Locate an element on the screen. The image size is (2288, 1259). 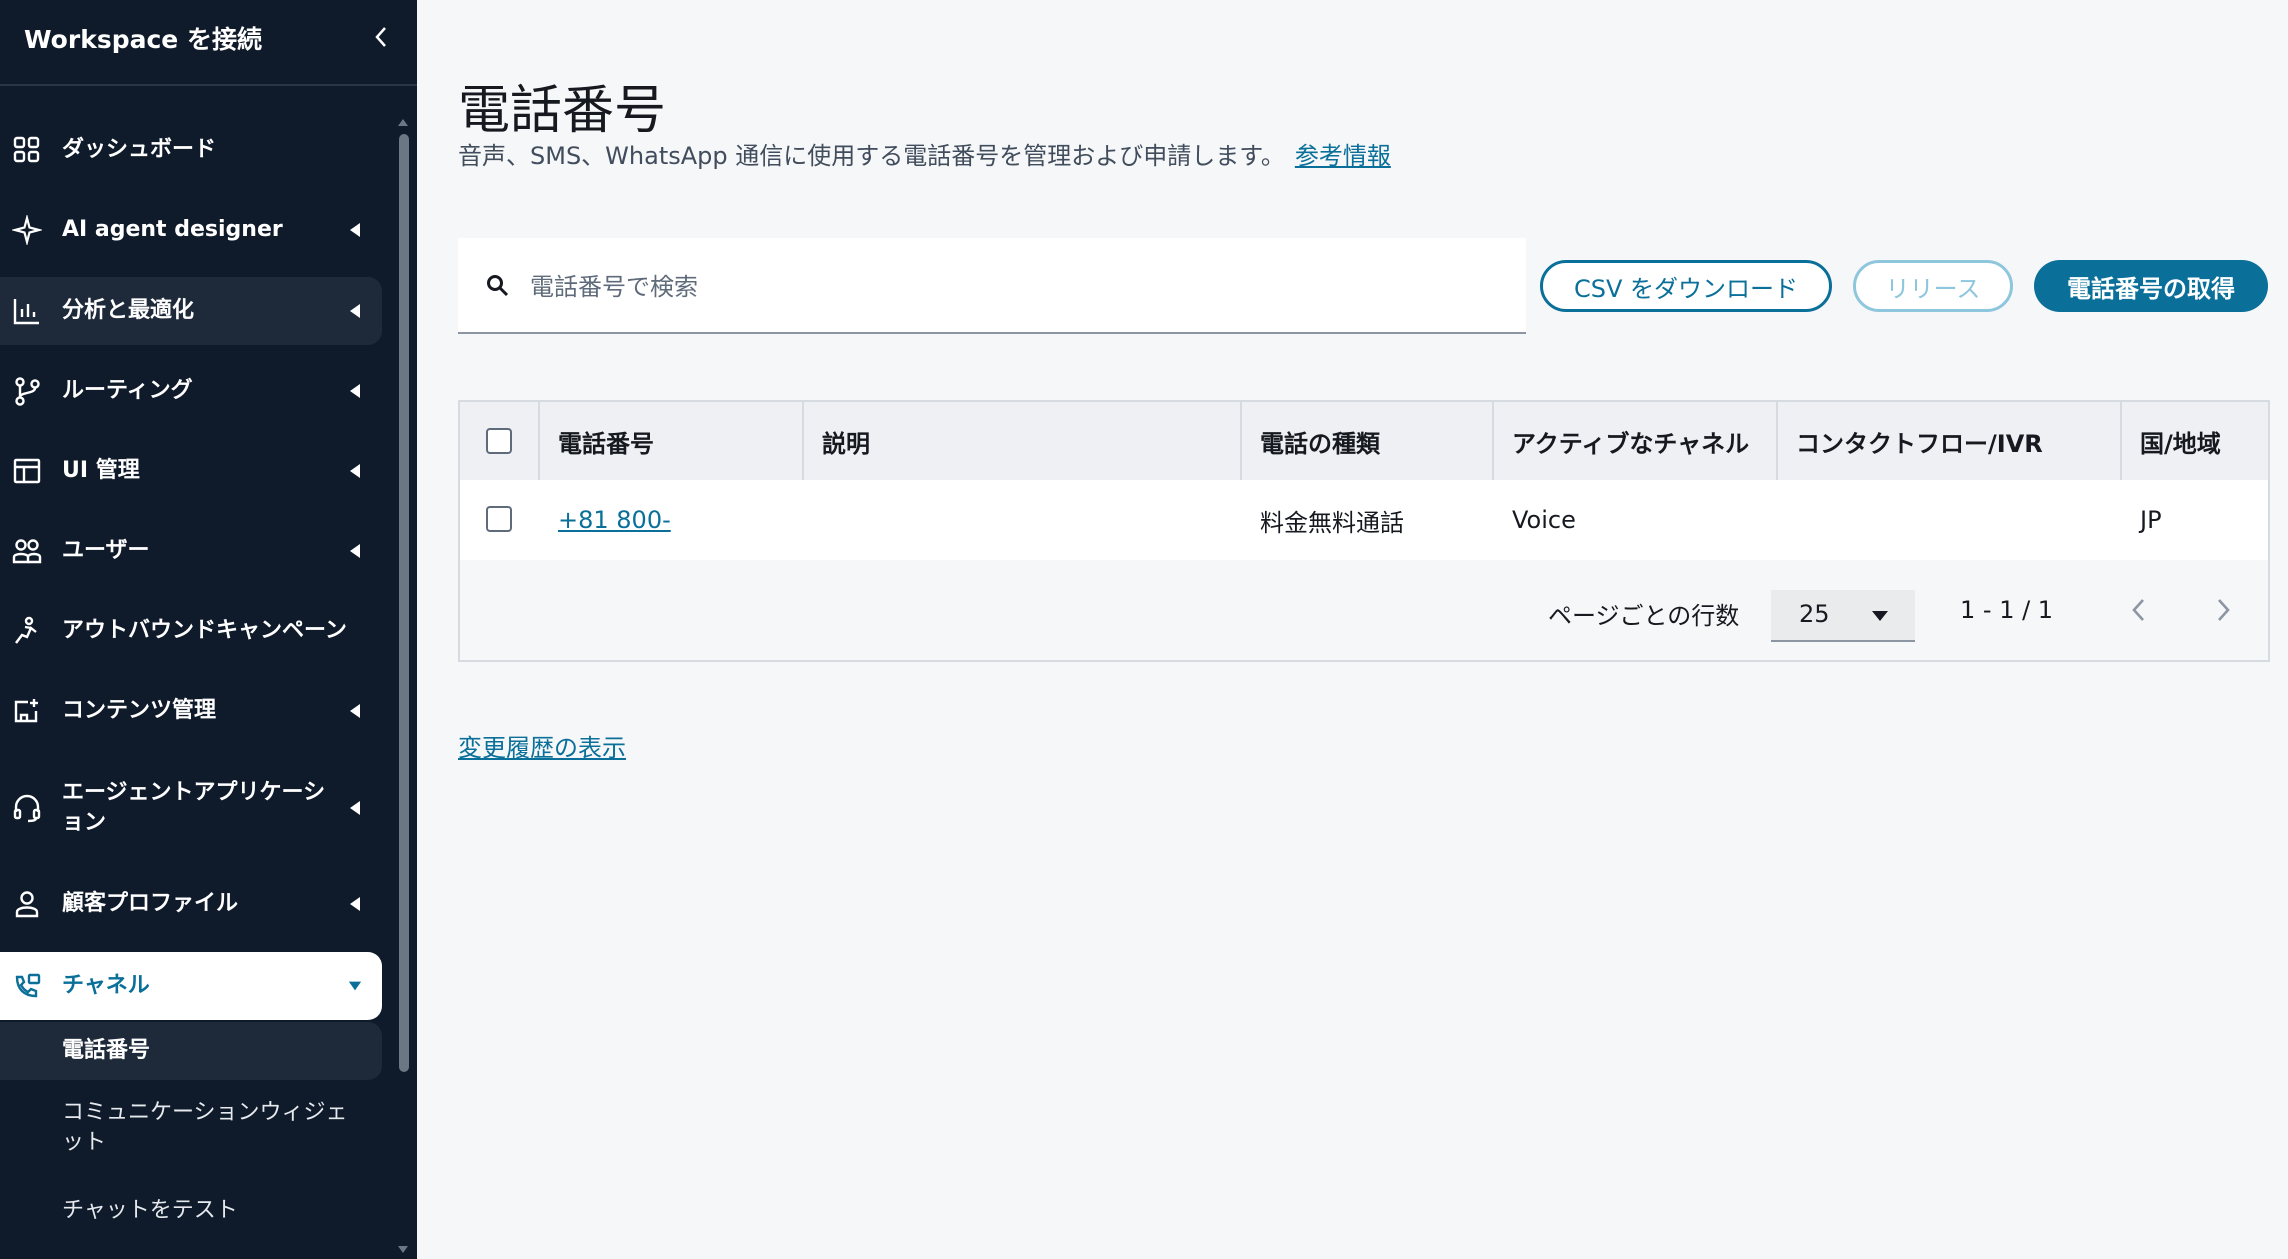
rows-per-page-value: 25 is located at coordinates (1814, 614).